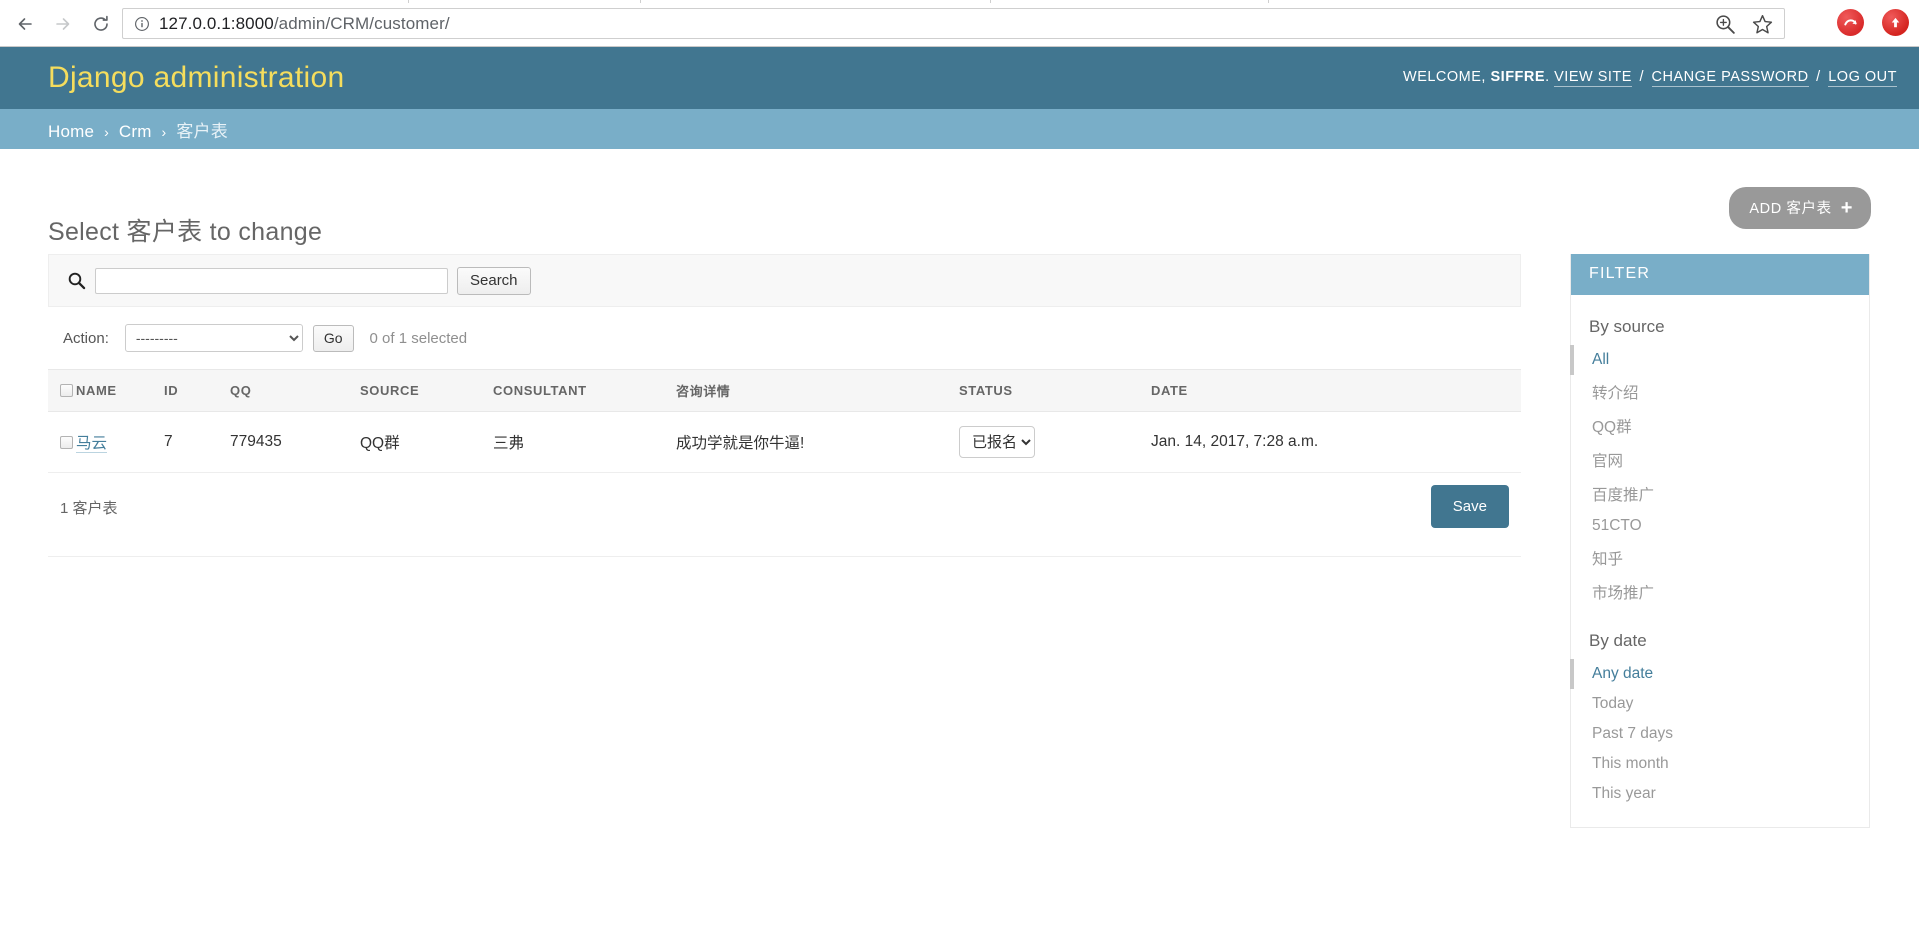  What do you see at coordinates (71, 131) in the screenshot?
I see `breadcrumb-item-home: Home` at bounding box center [71, 131].